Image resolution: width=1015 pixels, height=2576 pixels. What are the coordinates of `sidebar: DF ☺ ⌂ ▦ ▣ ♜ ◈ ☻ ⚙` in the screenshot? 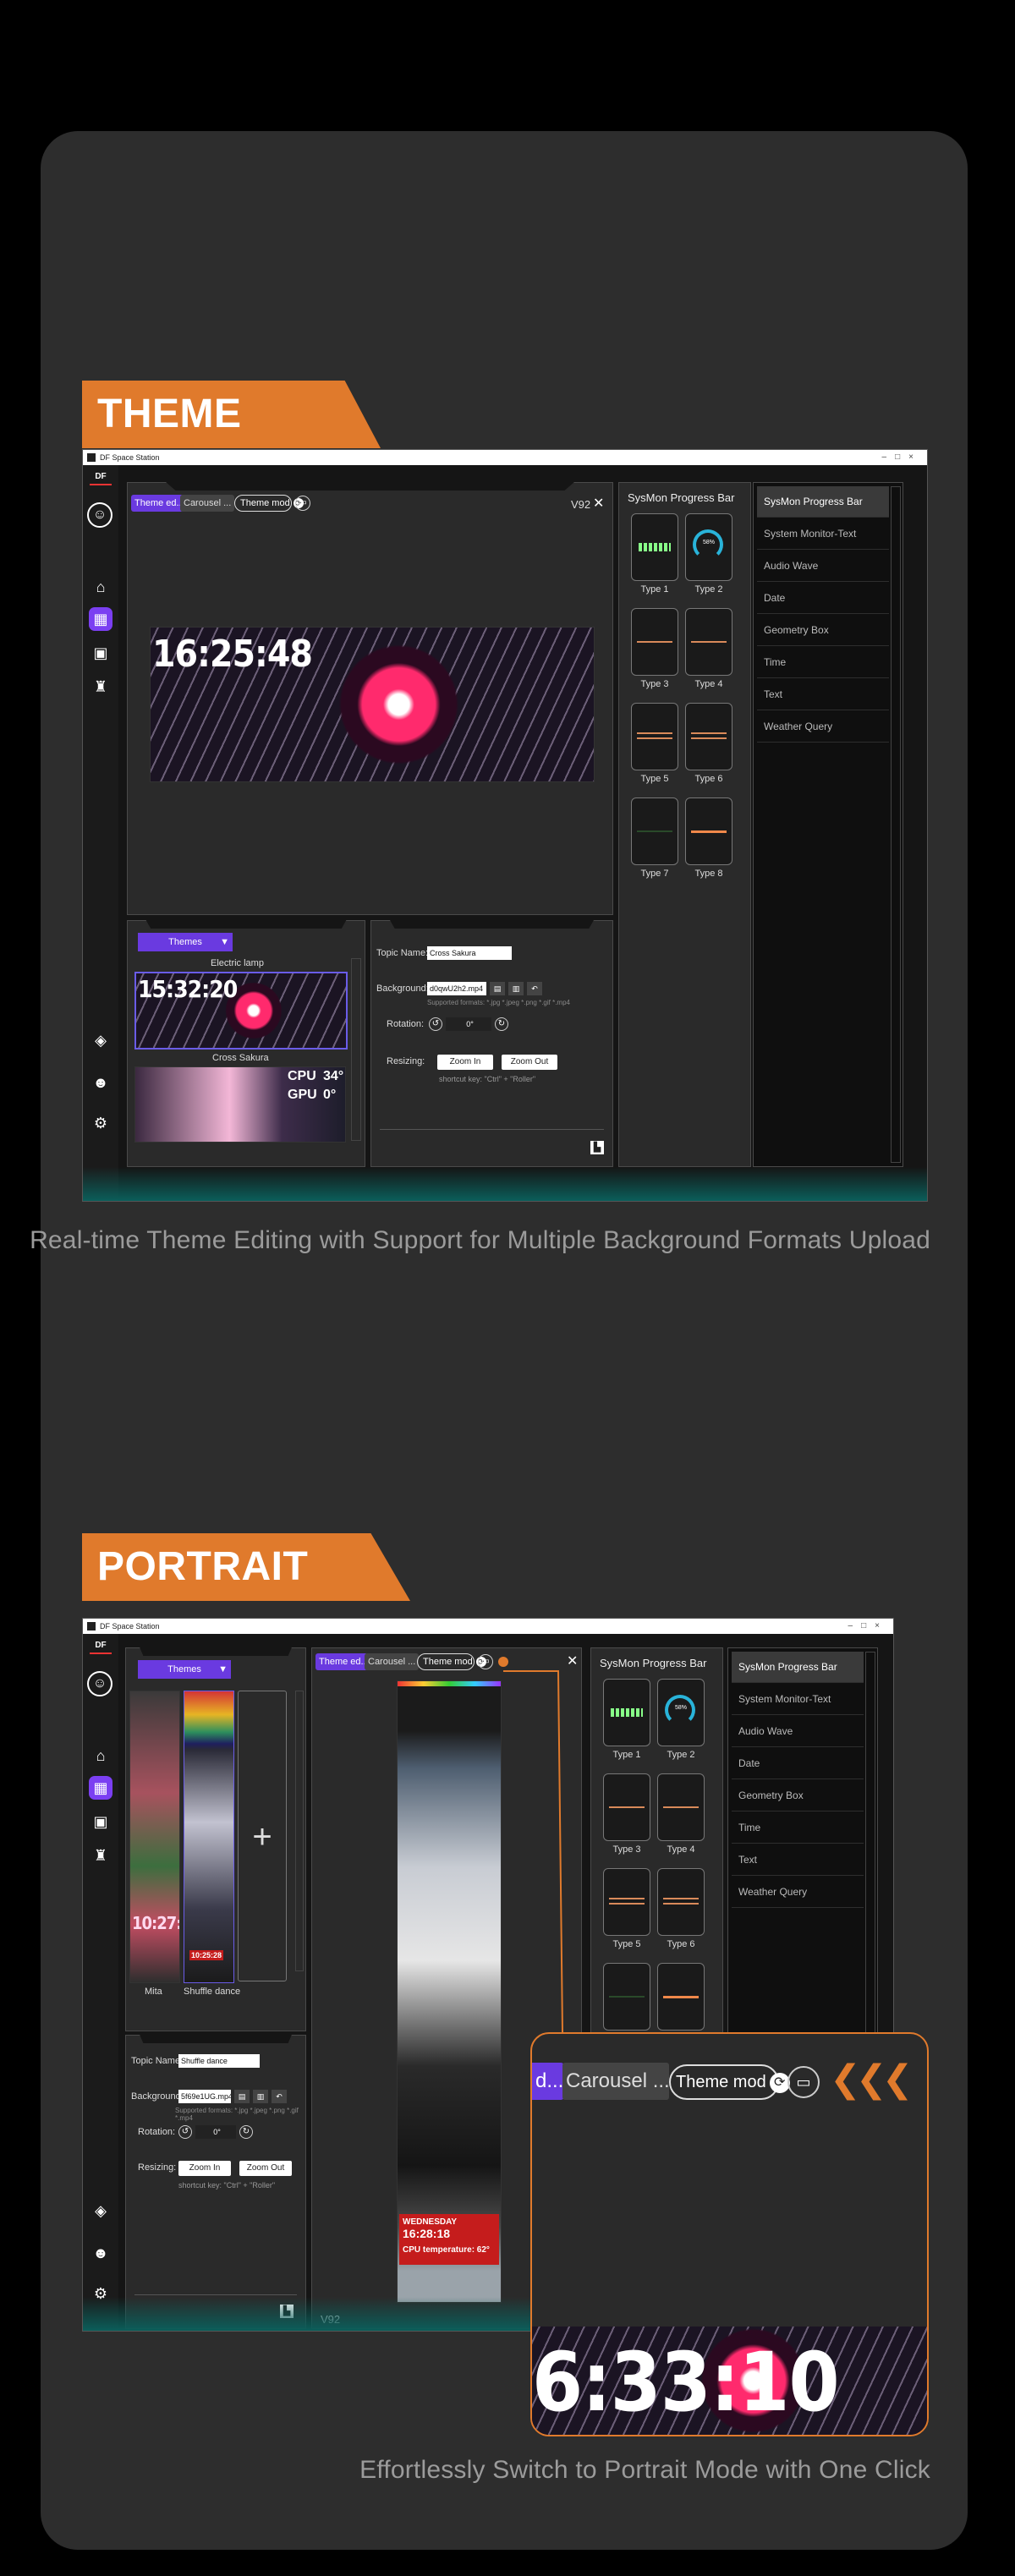 It's located at (101, 1982).